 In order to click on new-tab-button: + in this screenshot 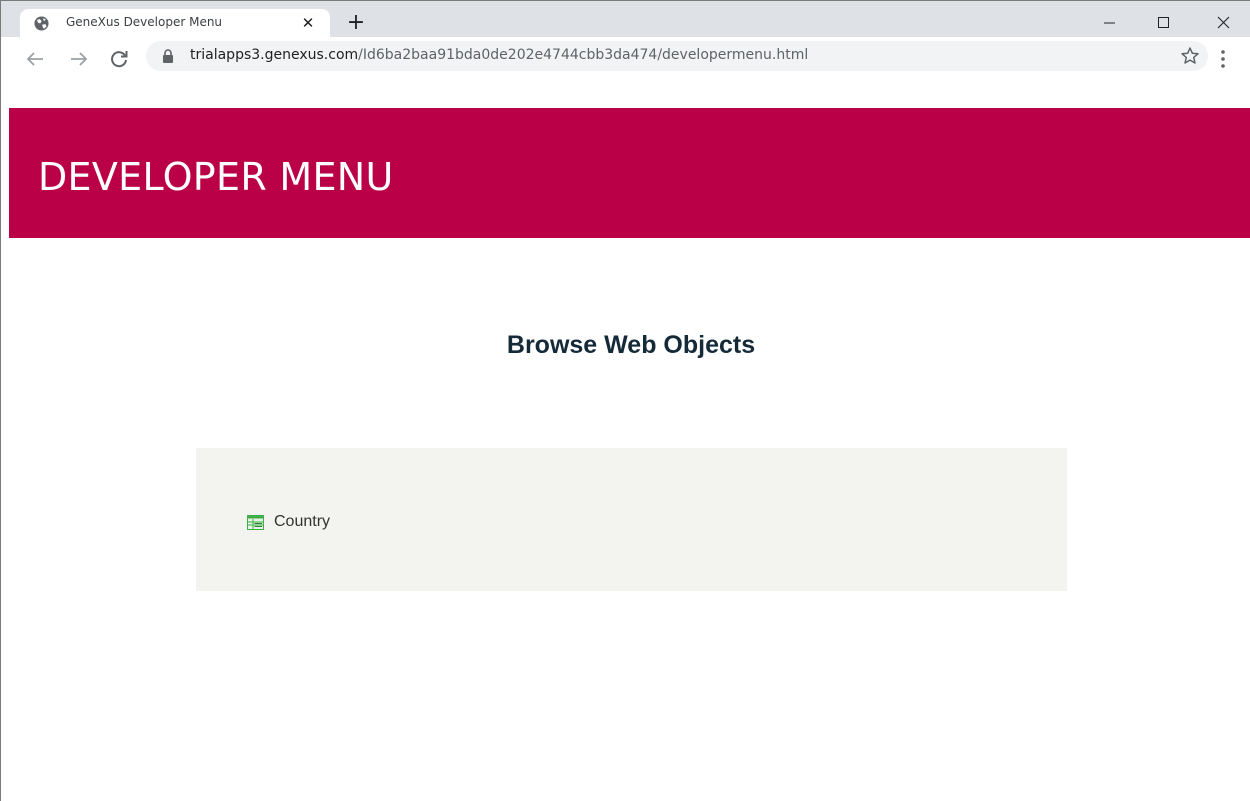, I will do `click(356, 24)`.